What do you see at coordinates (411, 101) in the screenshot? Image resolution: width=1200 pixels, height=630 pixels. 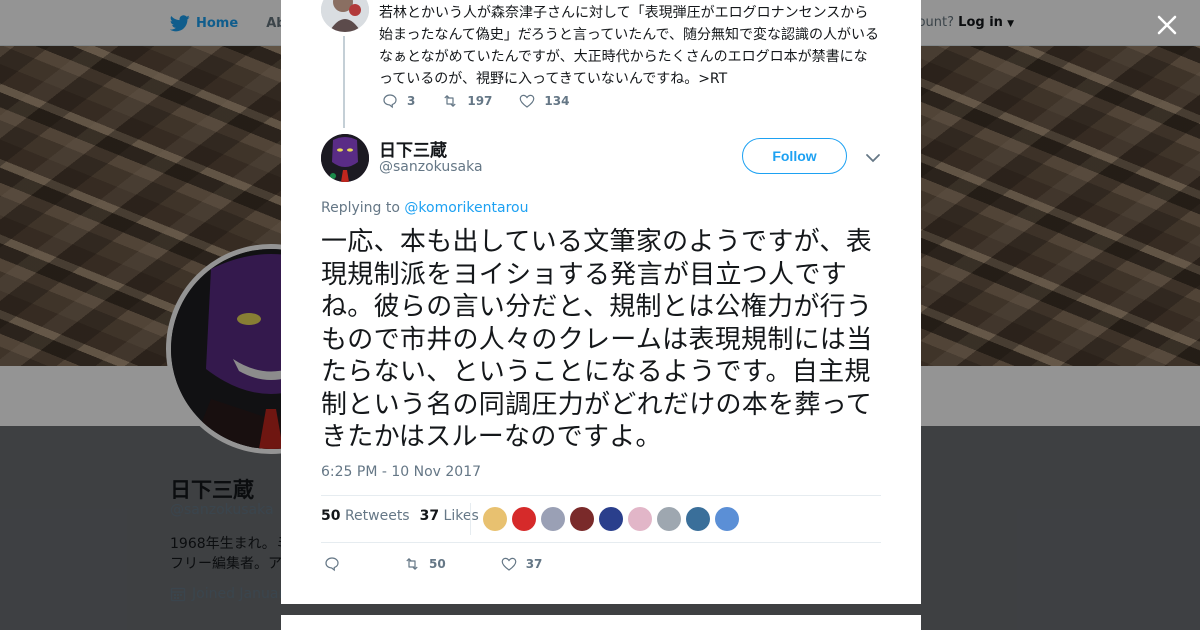 I see `previous-reply-count: 3` at bounding box center [411, 101].